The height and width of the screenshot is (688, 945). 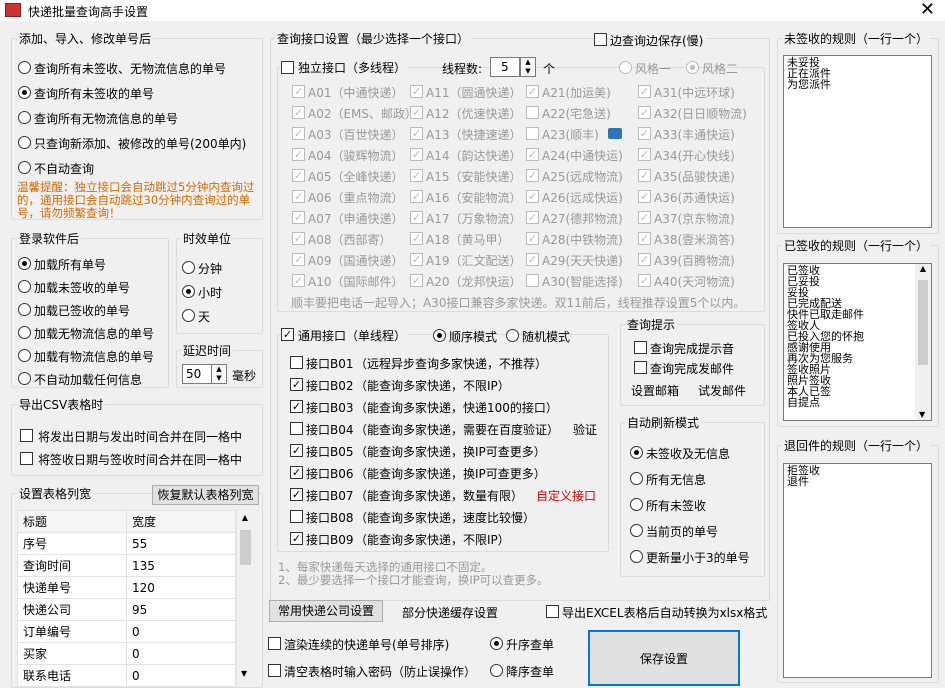 I want to click on row-width-cell: 95, so click(x=181, y=609).